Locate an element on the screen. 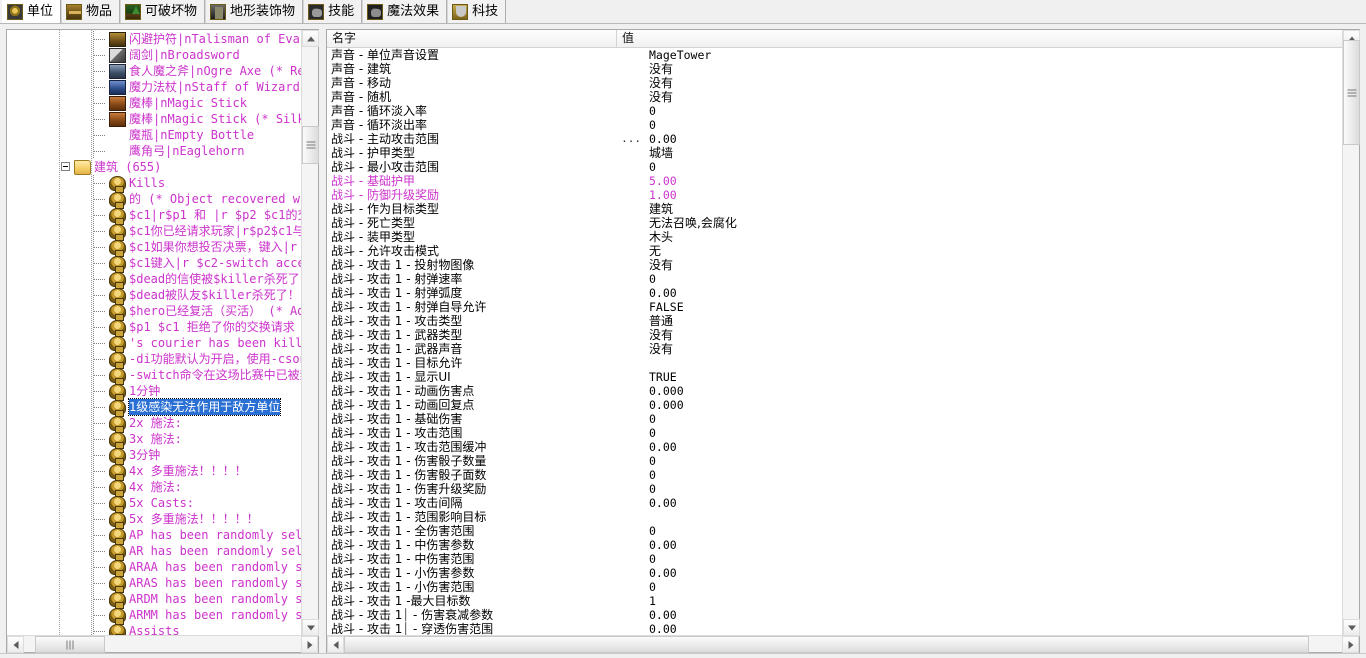 Image resolution: width=1366 pixels, height=658 pixels. tree-item: 4x 施法: is located at coordinates (154, 488).